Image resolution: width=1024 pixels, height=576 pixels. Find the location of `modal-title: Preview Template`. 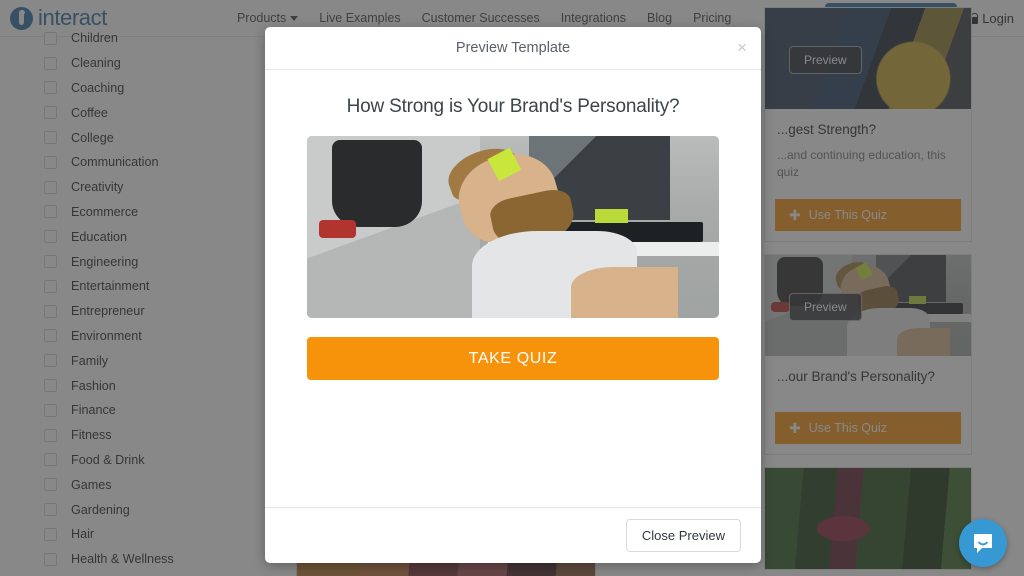

modal-title: Preview Template is located at coordinates (513, 48).